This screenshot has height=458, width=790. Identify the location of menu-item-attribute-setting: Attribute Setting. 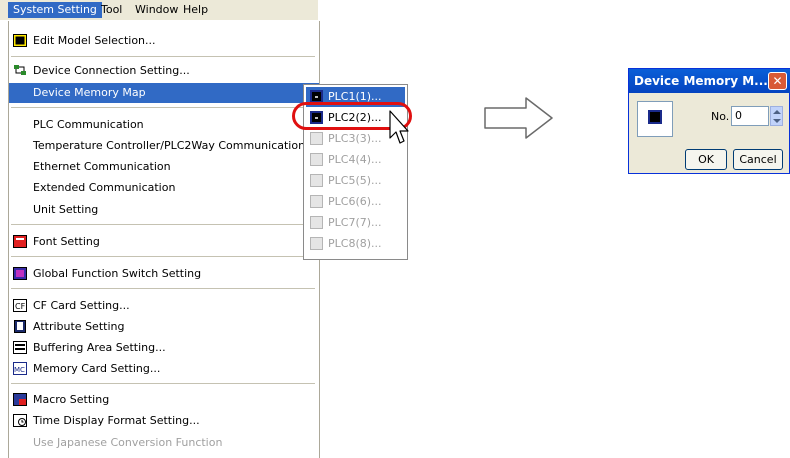
(164, 327).